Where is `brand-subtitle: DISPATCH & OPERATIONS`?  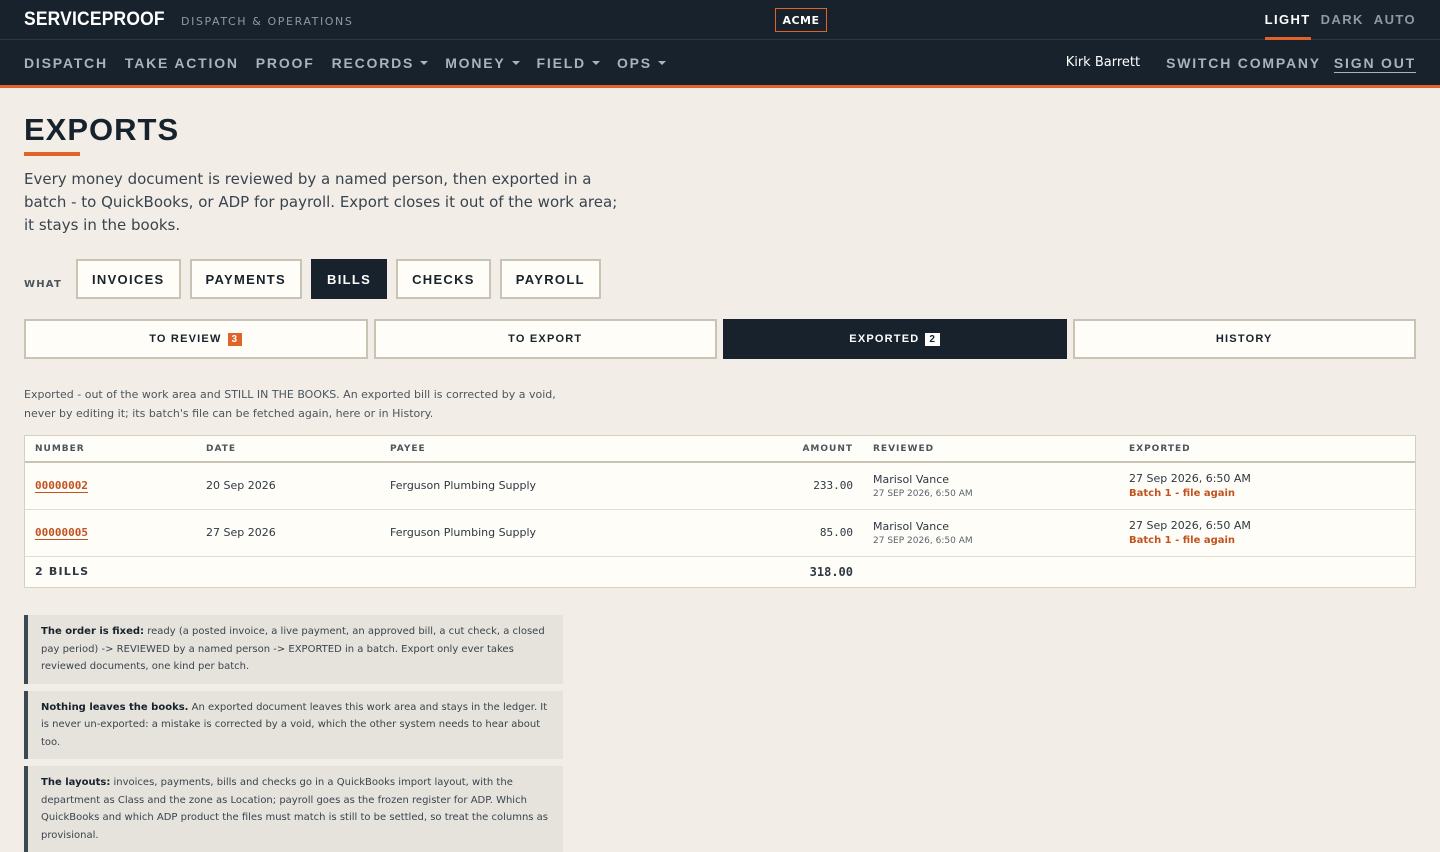
brand-subtitle: DISPATCH & OPERATIONS is located at coordinates (267, 21).